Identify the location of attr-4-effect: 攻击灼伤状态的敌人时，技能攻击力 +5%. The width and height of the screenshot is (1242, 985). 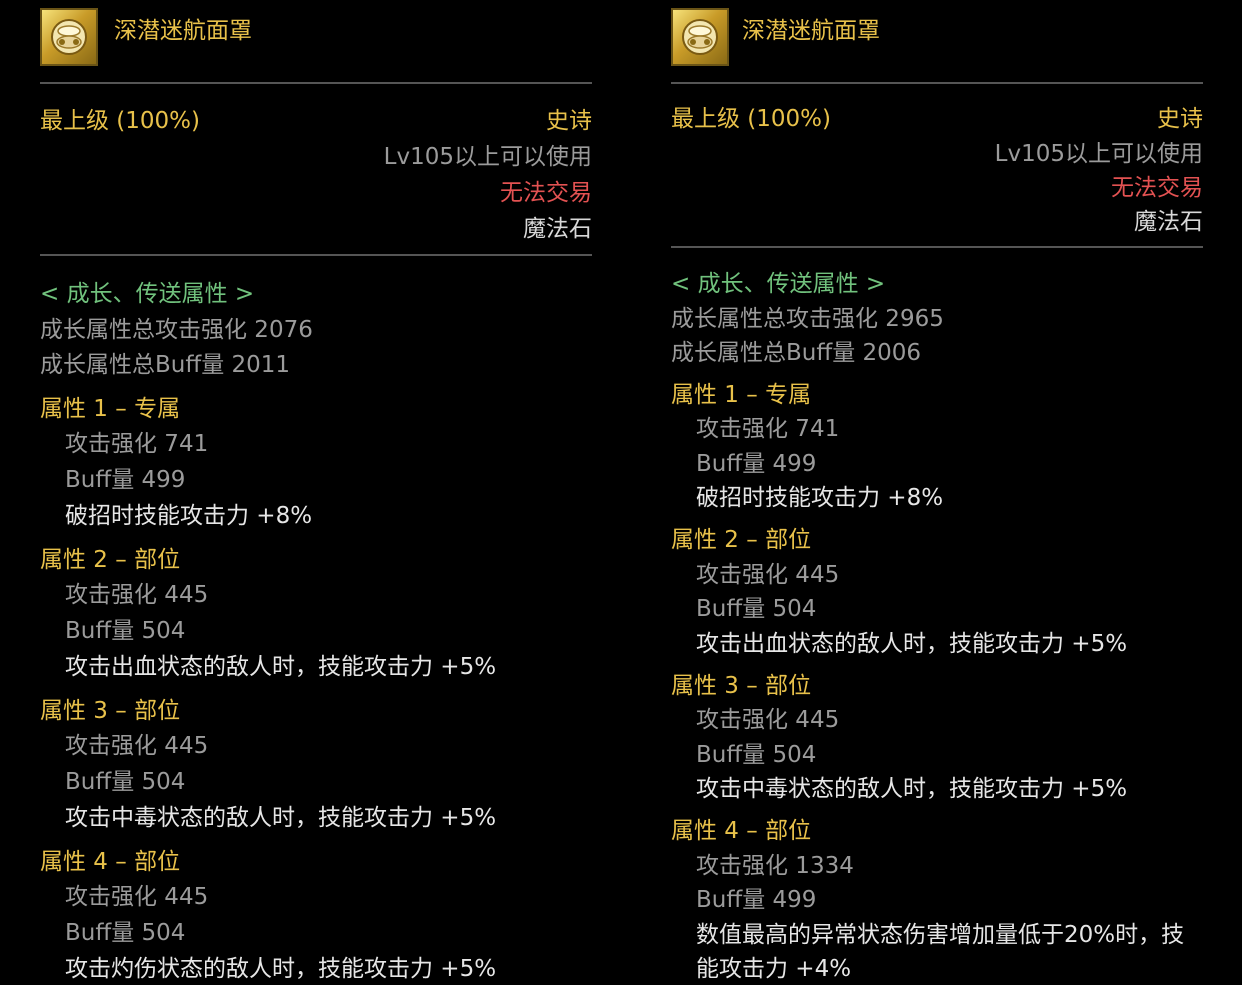
(281, 969).